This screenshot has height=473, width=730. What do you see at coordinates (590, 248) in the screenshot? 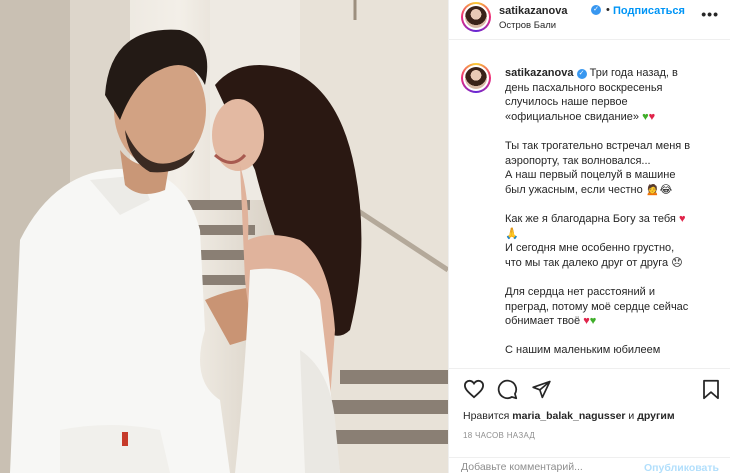
I see `caption-line: И сегодня мне особенно грустно,` at bounding box center [590, 248].